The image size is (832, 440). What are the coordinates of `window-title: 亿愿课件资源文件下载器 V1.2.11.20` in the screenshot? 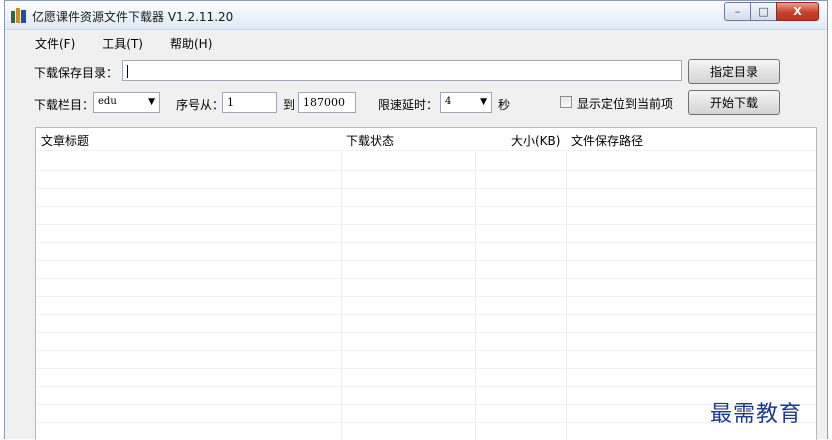 It's located at (133, 17).